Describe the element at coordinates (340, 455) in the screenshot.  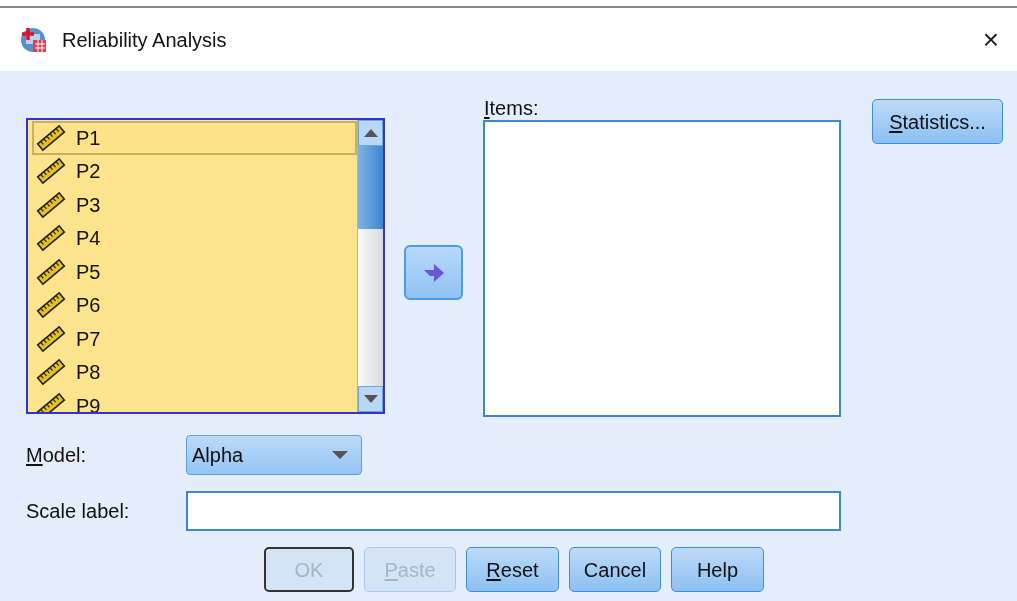
I see `dropdown-caret-icon` at that location.